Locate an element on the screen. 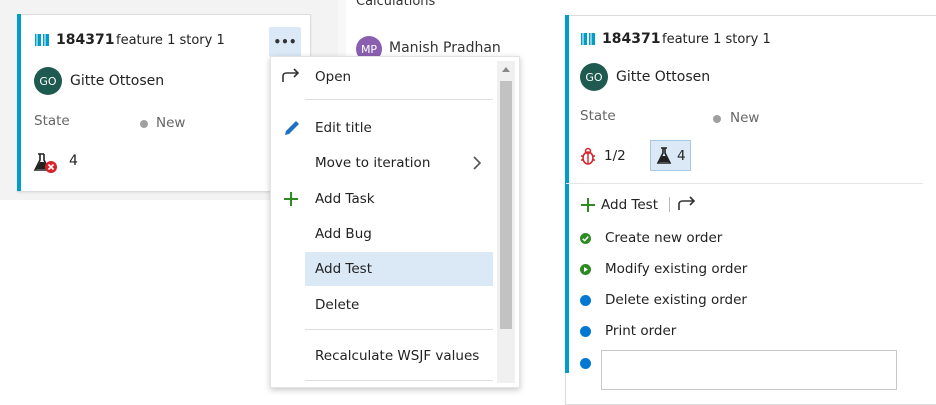 This screenshot has height=405, width=936. test-item: Modify existing order is located at coordinates (663, 269).